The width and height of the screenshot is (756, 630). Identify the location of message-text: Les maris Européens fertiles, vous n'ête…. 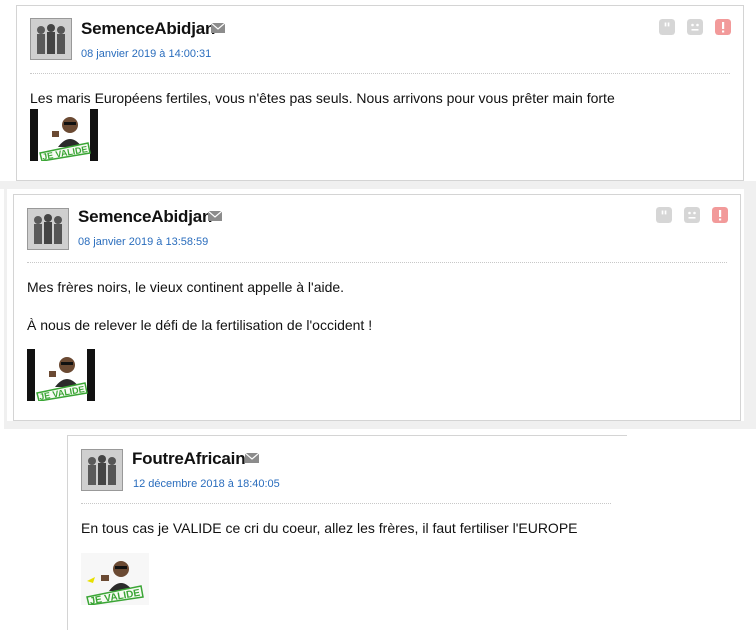
(322, 98).